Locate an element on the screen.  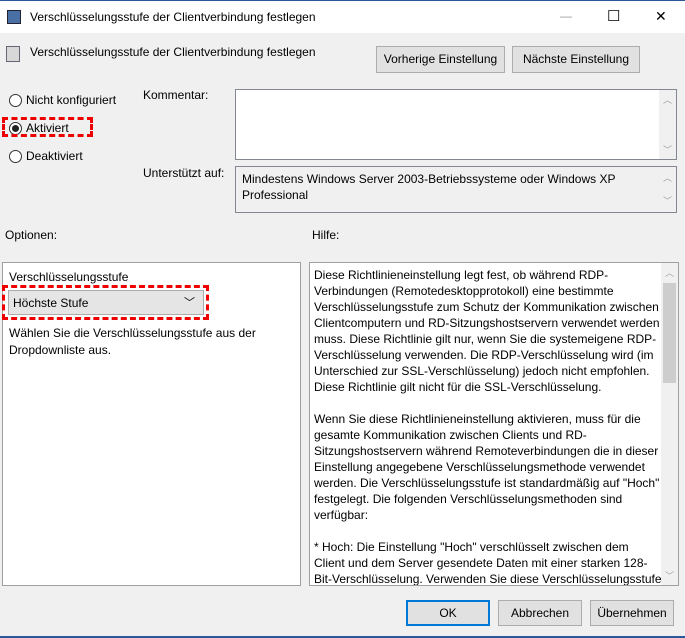
comment-textarea: ︿ ﹀ is located at coordinates (456, 124).